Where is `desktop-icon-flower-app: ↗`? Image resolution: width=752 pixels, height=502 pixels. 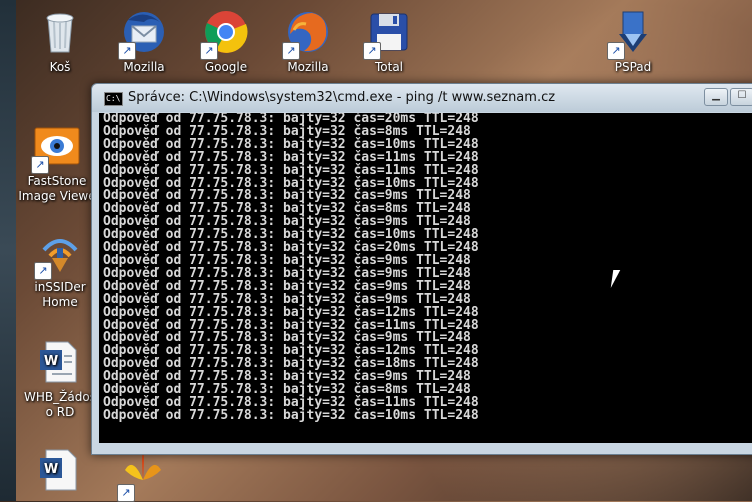 desktop-icon-flower-app: ↗ is located at coordinates (143, 476).